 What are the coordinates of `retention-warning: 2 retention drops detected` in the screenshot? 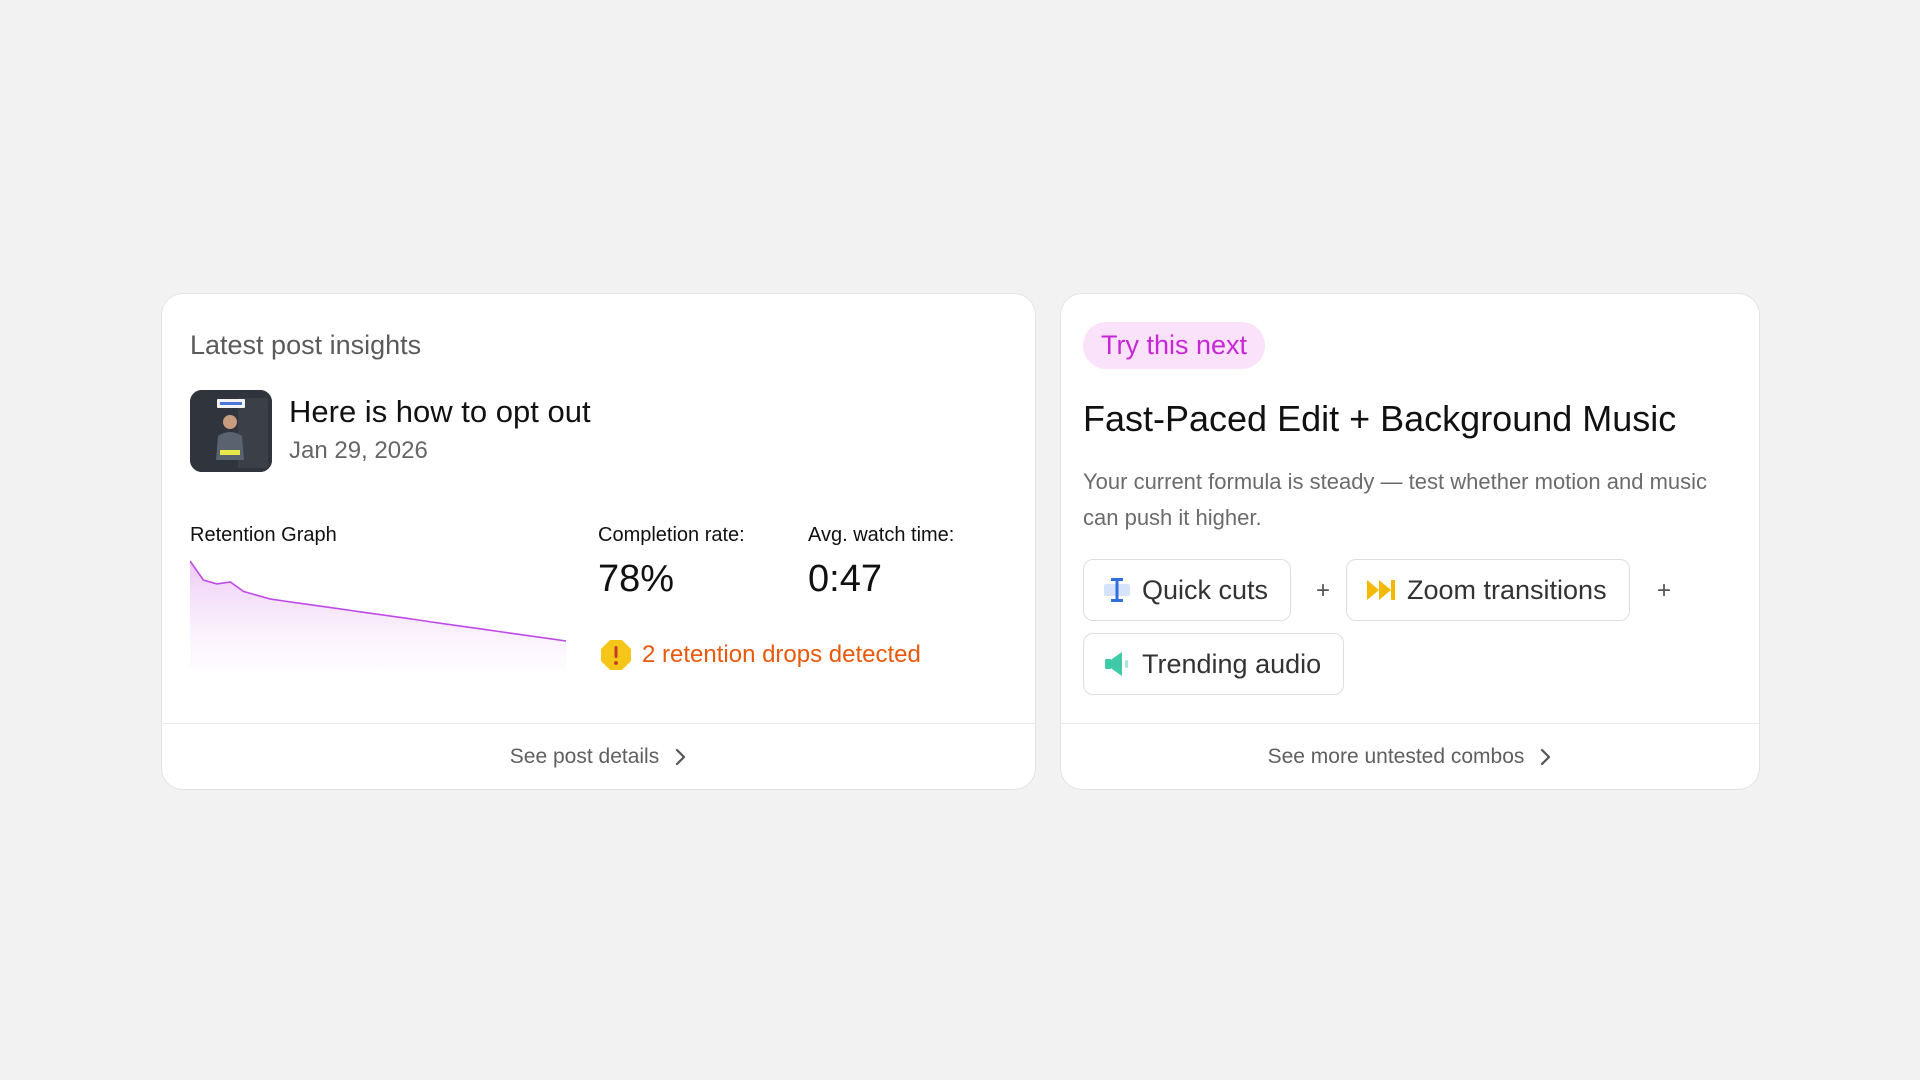 It's located at (760, 655).